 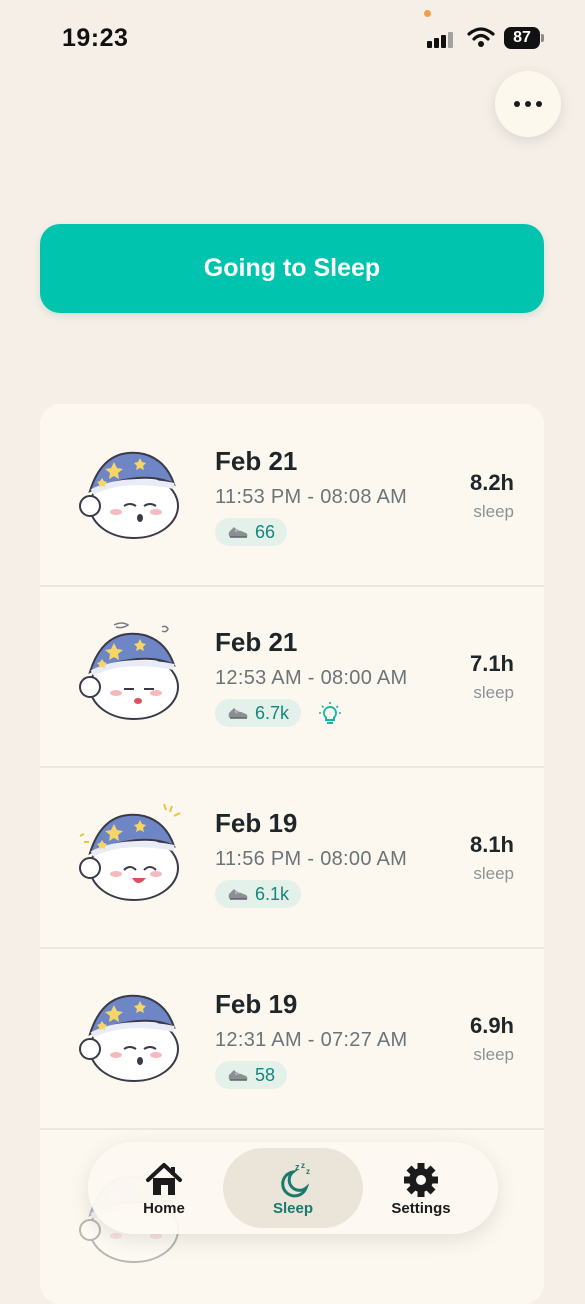 What do you see at coordinates (421, 1208) in the screenshot?
I see `tab-label: Settings` at bounding box center [421, 1208].